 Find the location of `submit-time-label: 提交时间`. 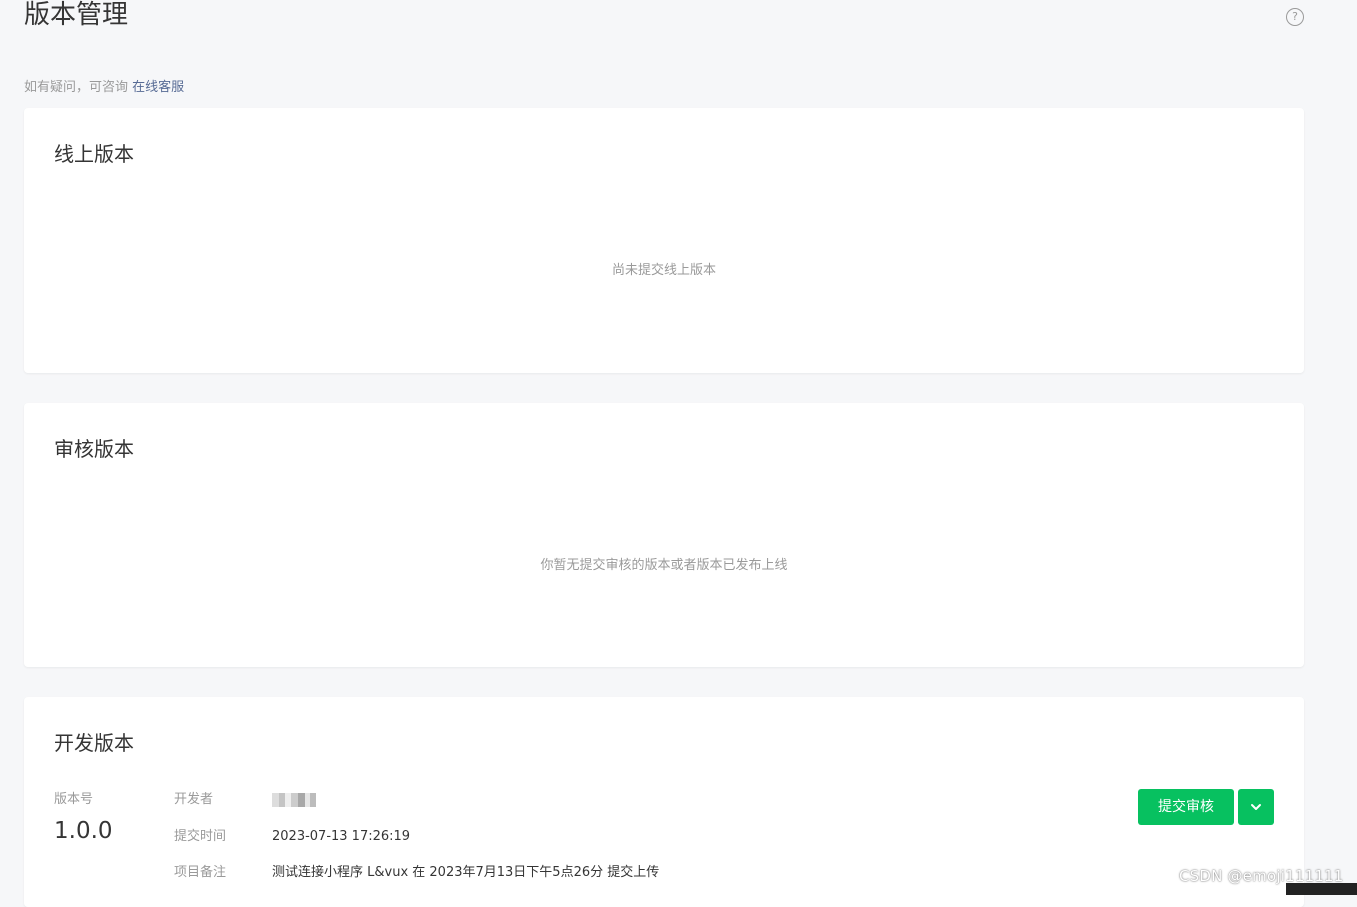

submit-time-label: 提交时间 is located at coordinates (200, 836).